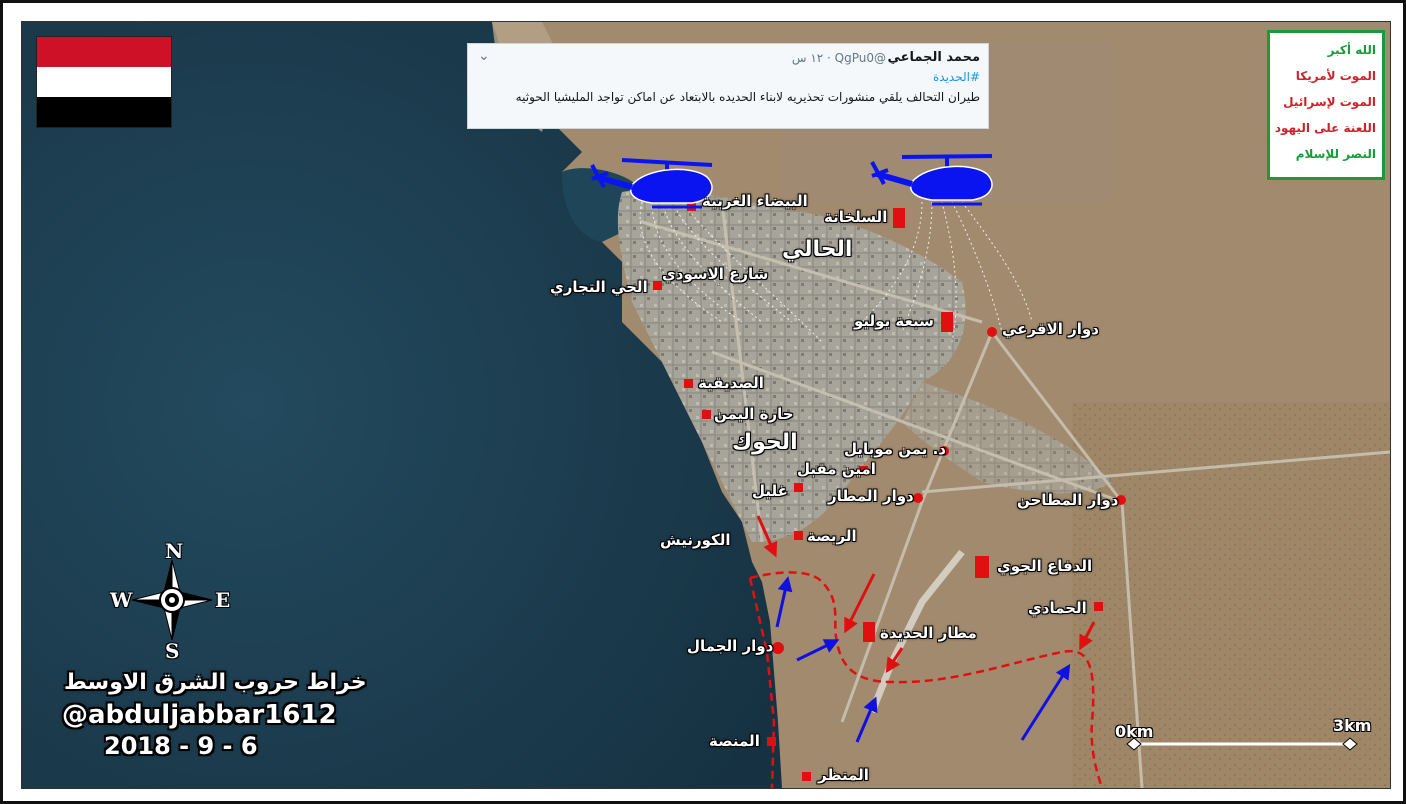  What do you see at coordinates (869, 632) in the screenshot?
I see `marker-airport` at bounding box center [869, 632].